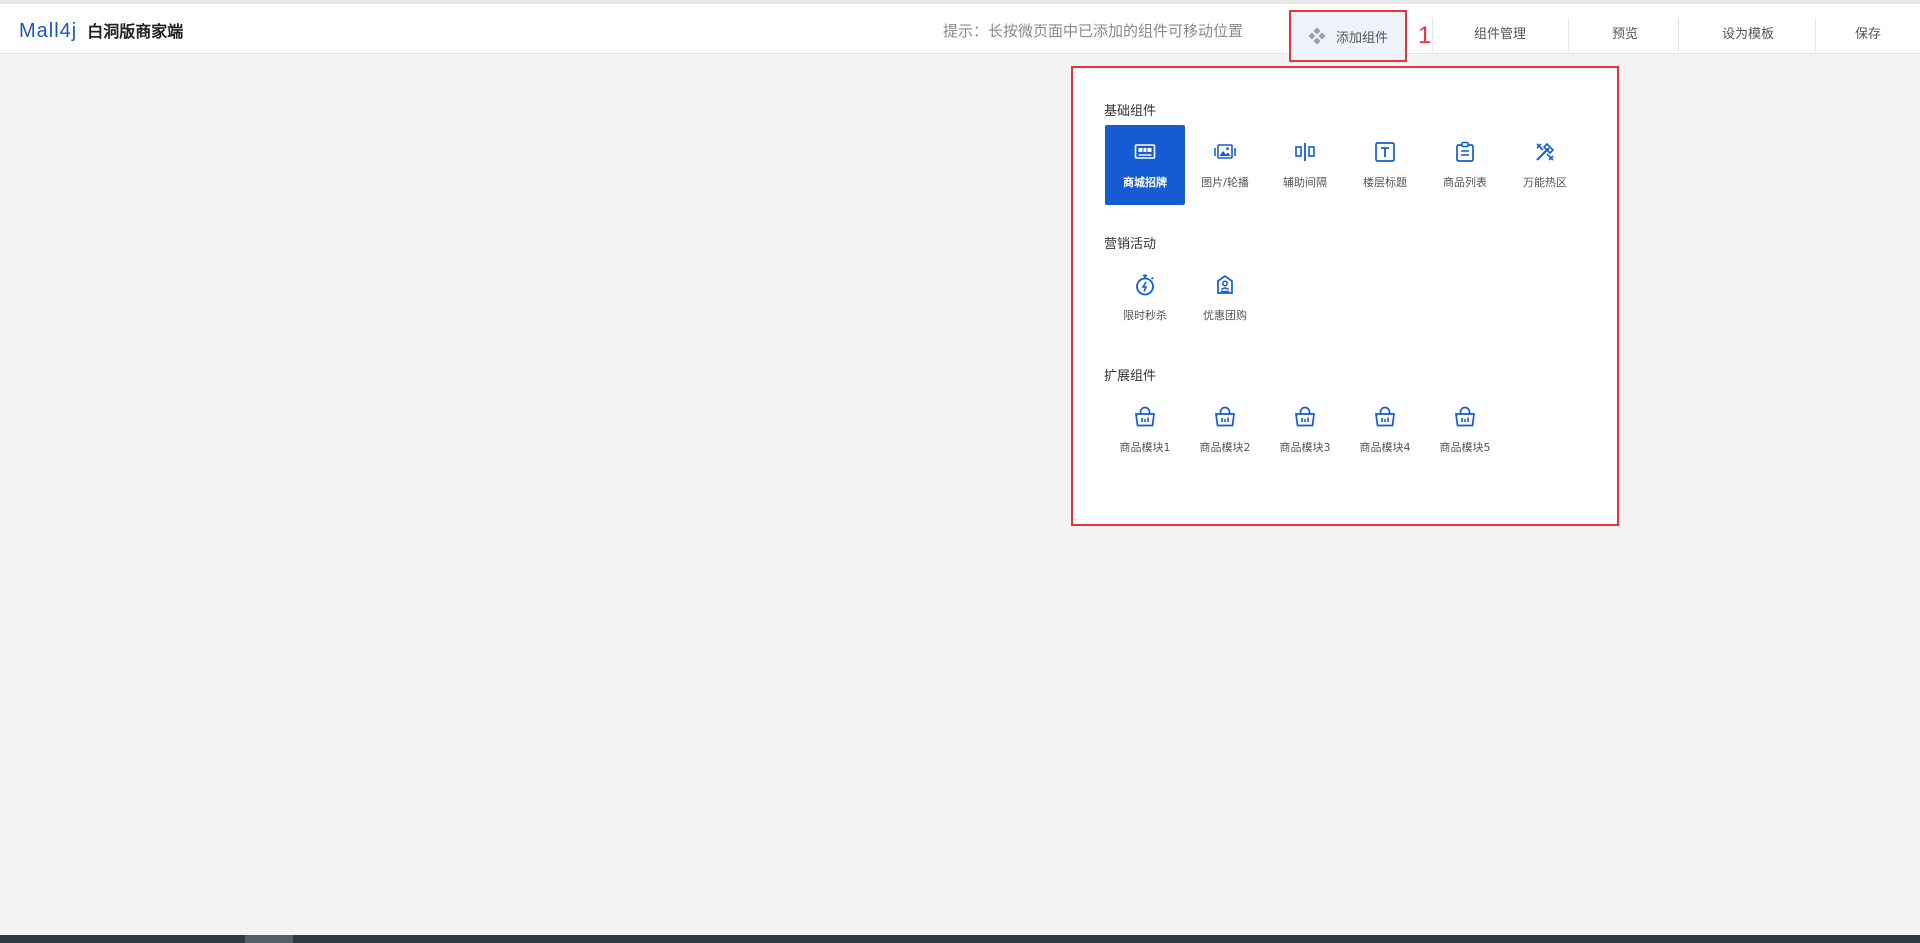 The image size is (1920, 943). Describe the element at coordinates (1145, 151) in the screenshot. I see `store-sign-icon` at that location.